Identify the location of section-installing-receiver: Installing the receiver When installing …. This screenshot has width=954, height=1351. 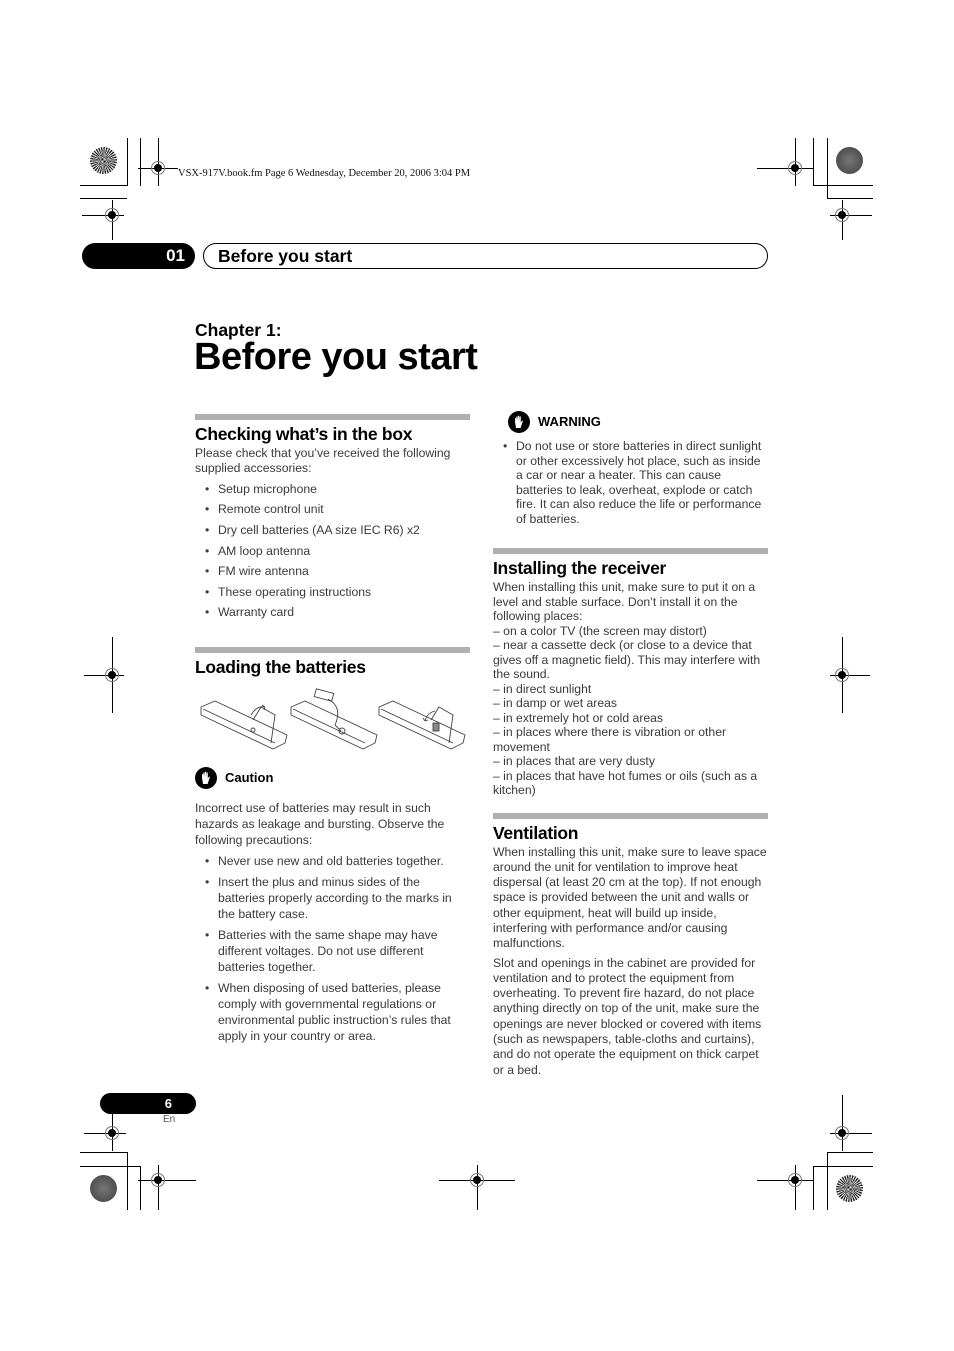
(630, 673).